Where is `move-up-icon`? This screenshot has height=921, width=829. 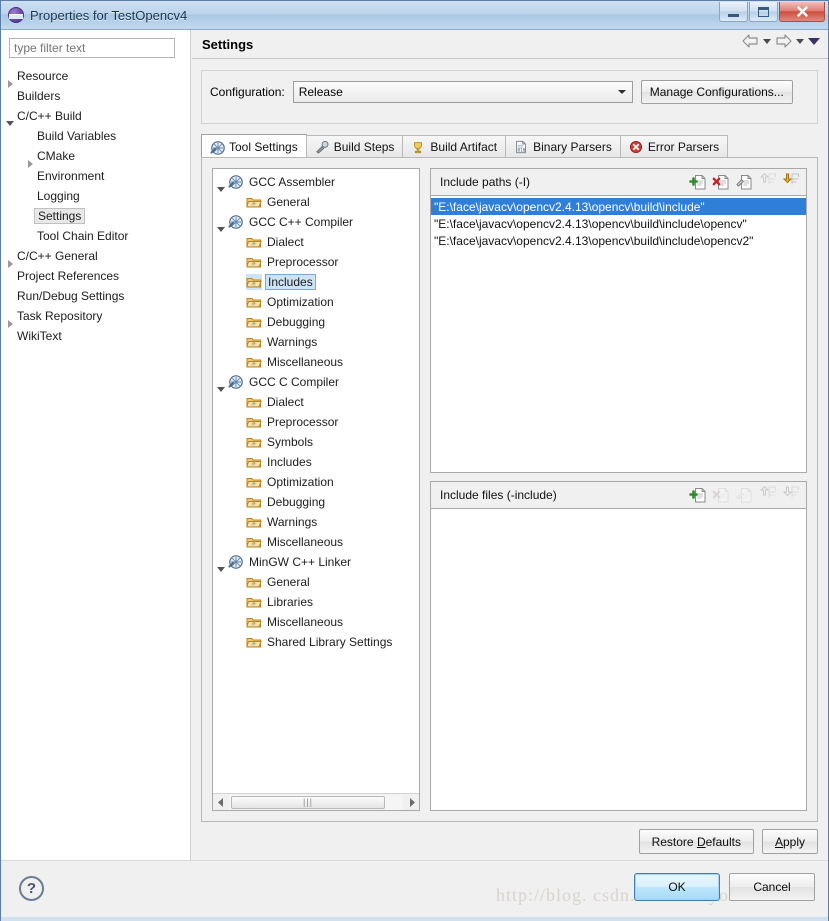
move-up-icon is located at coordinates (767, 182).